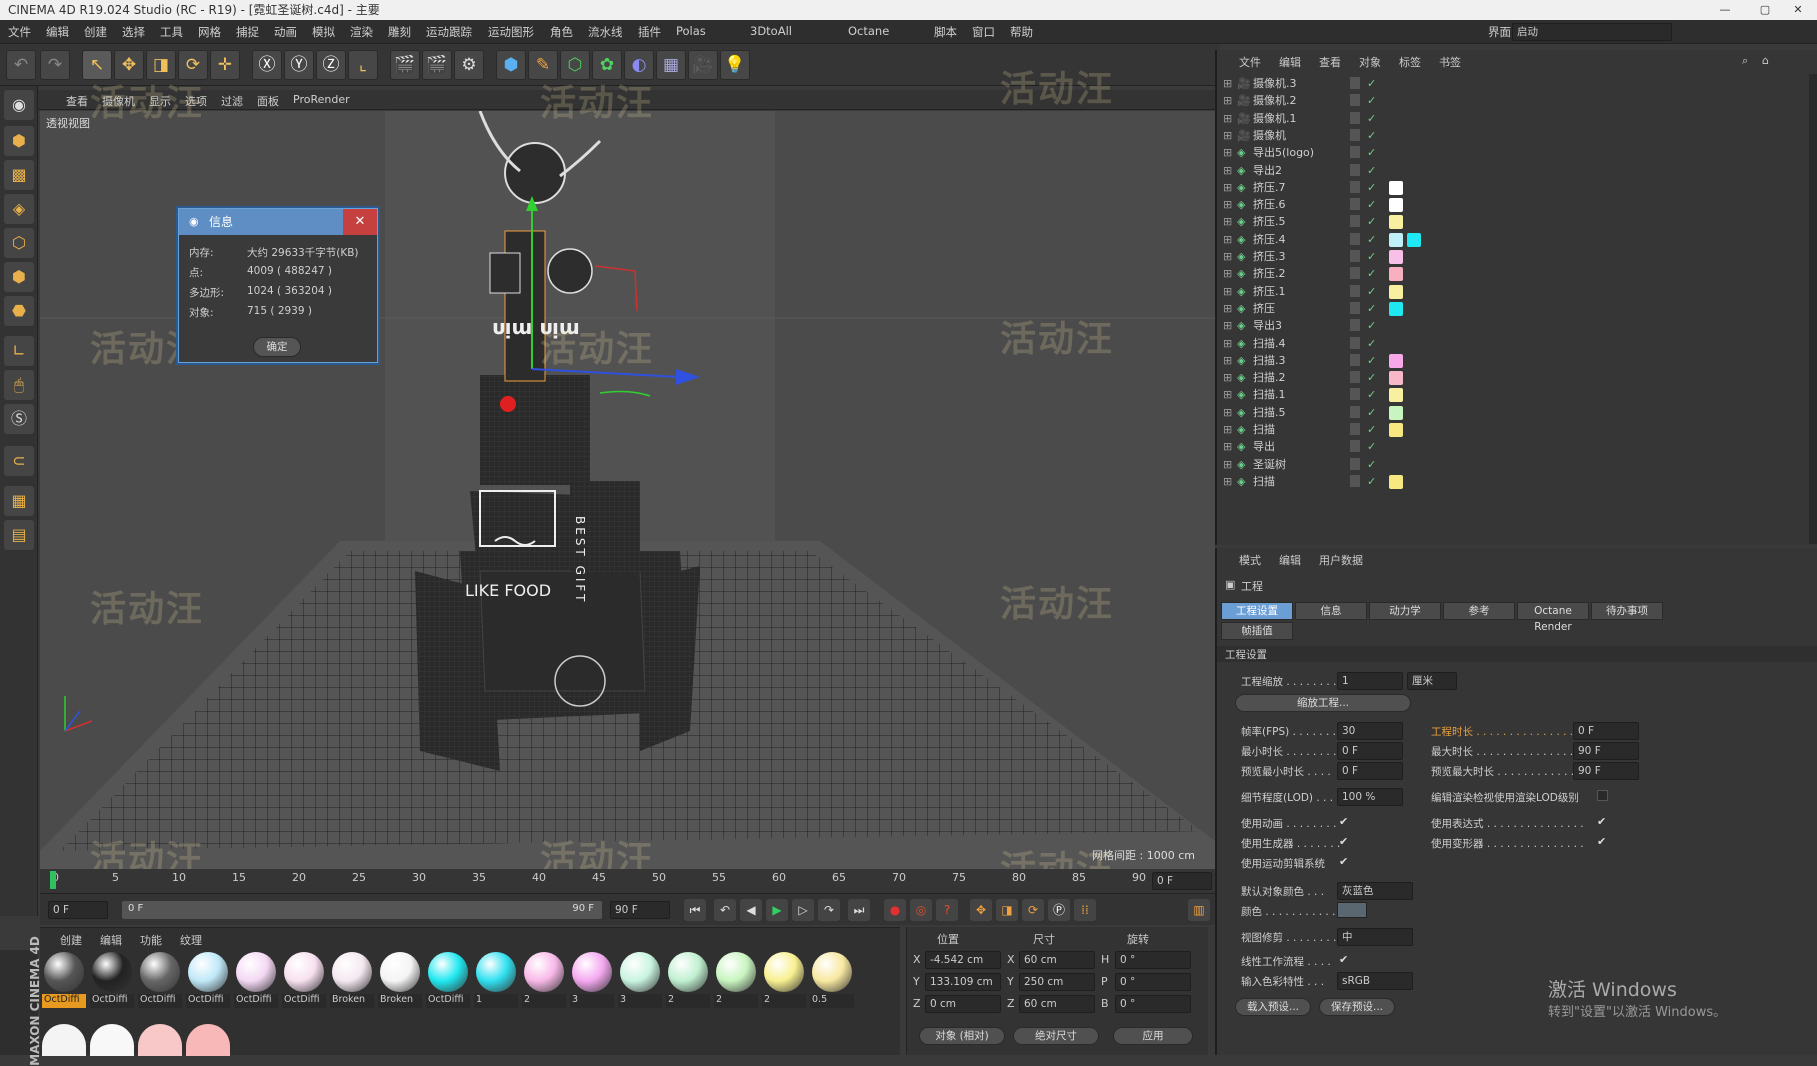 The image size is (1817, 1066). What do you see at coordinates (1056, 1036) in the screenshot?
I see `size-mode-select: 绝对尺寸` at bounding box center [1056, 1036].